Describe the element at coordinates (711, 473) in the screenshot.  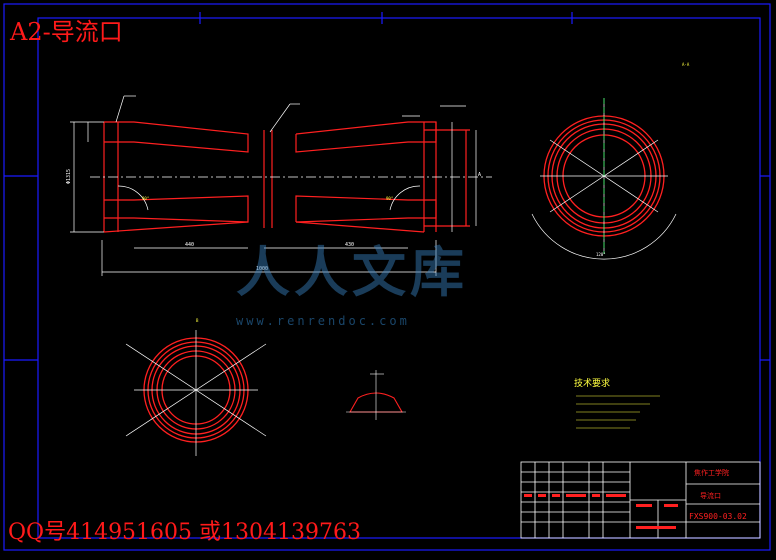
I see `title-block-school: 焦作工学院` at that location.